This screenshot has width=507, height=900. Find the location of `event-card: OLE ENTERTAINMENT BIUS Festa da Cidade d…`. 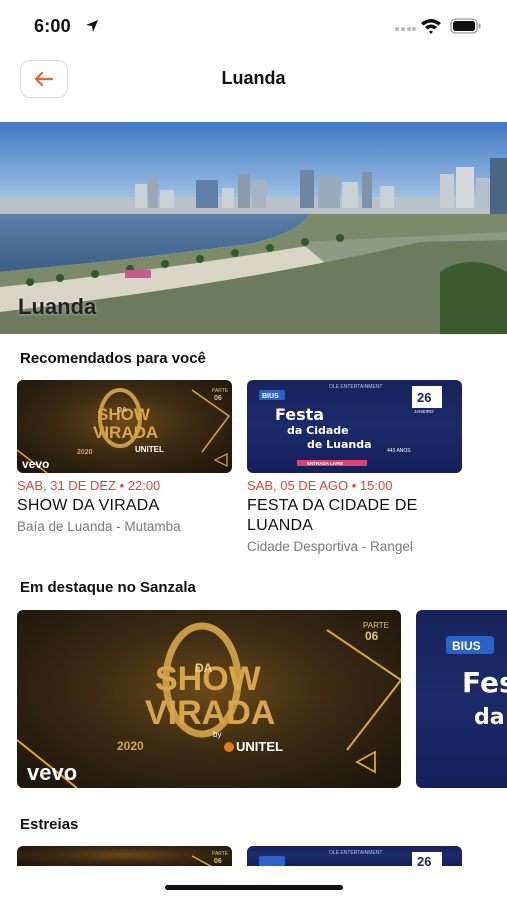

event-card: OLE ENTERTAINMENT BIUS Festa da Cidade d… is located at coordinates (354, 467).